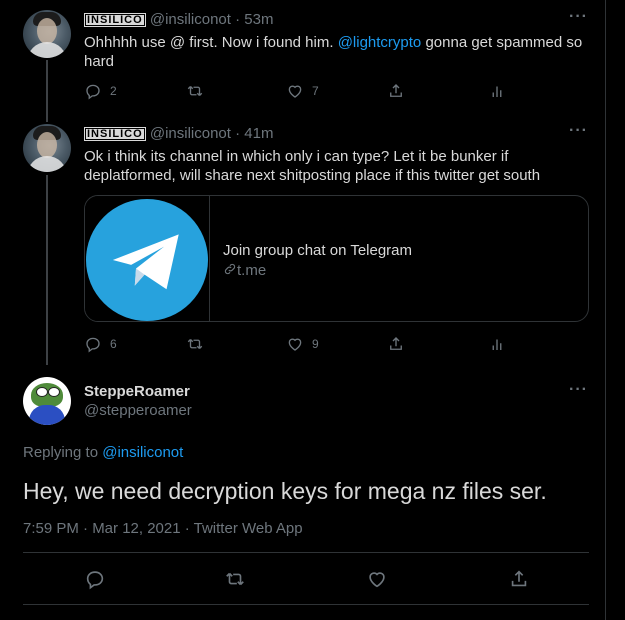  I want to click on display-name: SteppeRoamer, so click(137, 391).